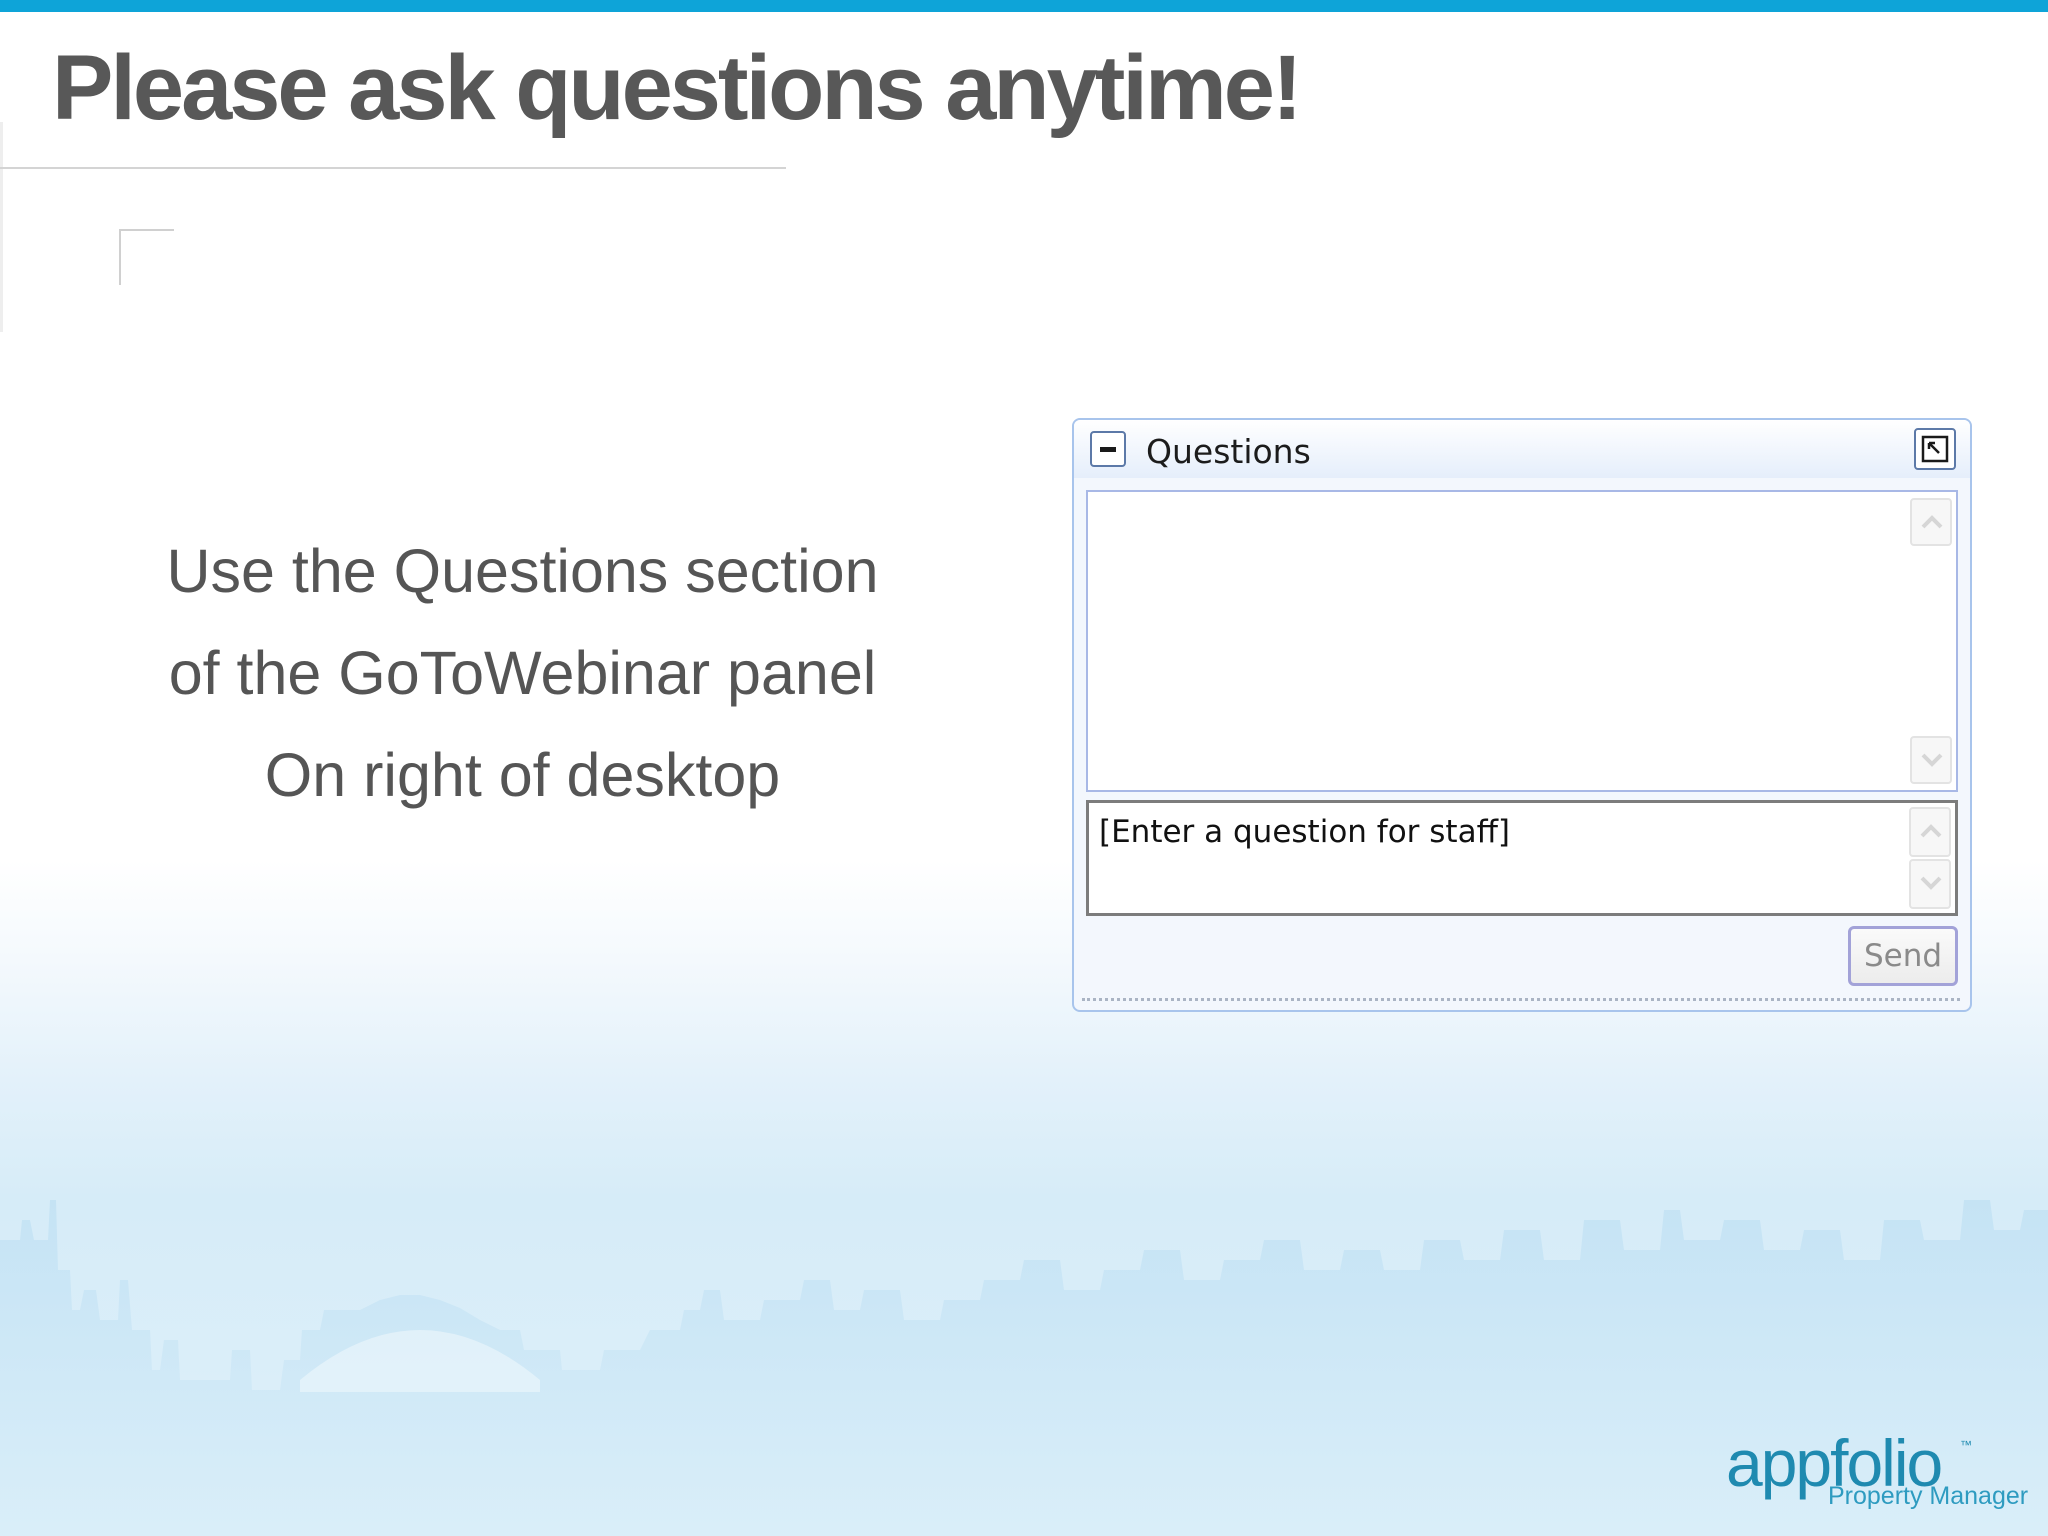 This screenshot has height=1536, width=2048. What do you see at coordinates (1024, 6) in the screenshot?
I see `top-accent-bar` at bounding box center [1024, 6].